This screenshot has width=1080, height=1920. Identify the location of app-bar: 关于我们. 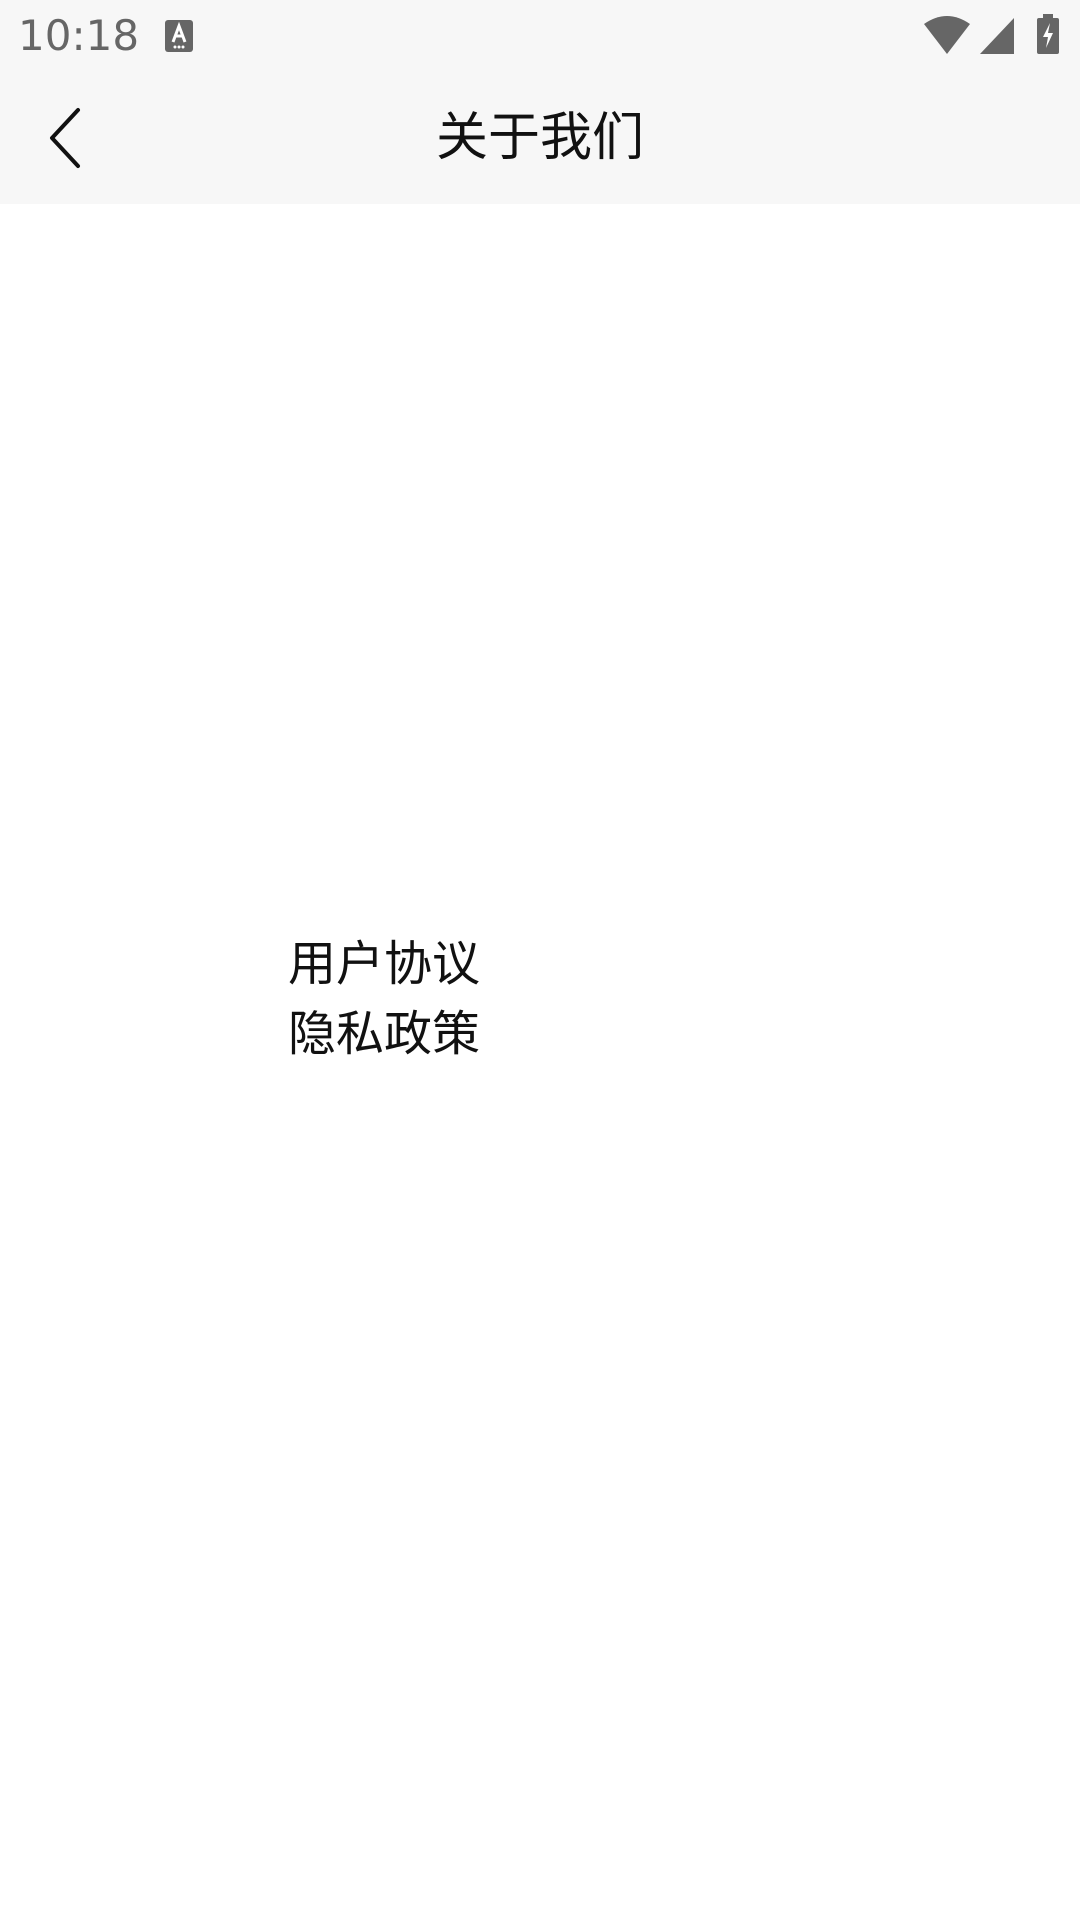
(540, 138).